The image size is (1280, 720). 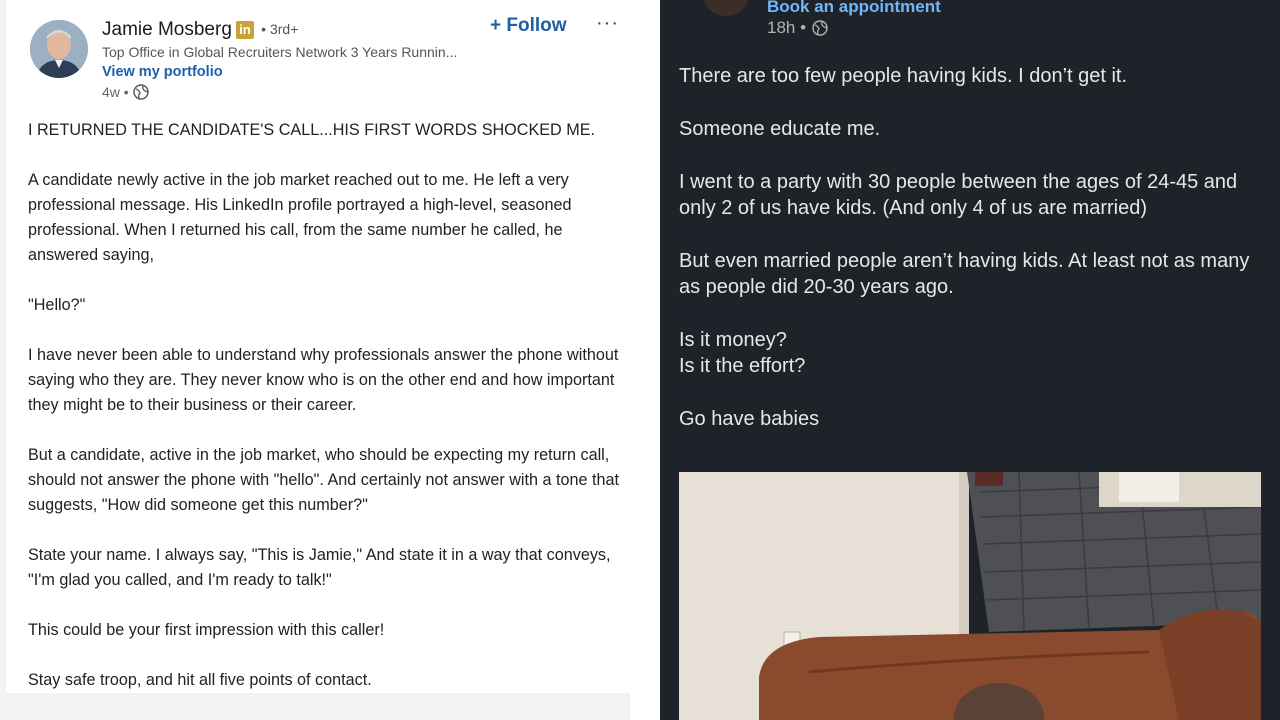 I want to click on dark-post-paragraph: Go have babies, so click(x=969, y=419).